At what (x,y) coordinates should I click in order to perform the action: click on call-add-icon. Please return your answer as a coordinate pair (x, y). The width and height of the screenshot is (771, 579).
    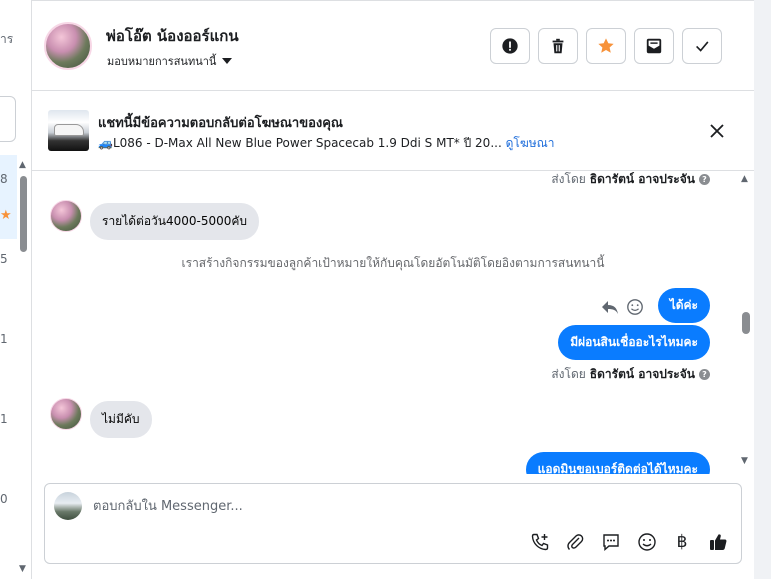
    Looking at the image, I should click on (540, 542).